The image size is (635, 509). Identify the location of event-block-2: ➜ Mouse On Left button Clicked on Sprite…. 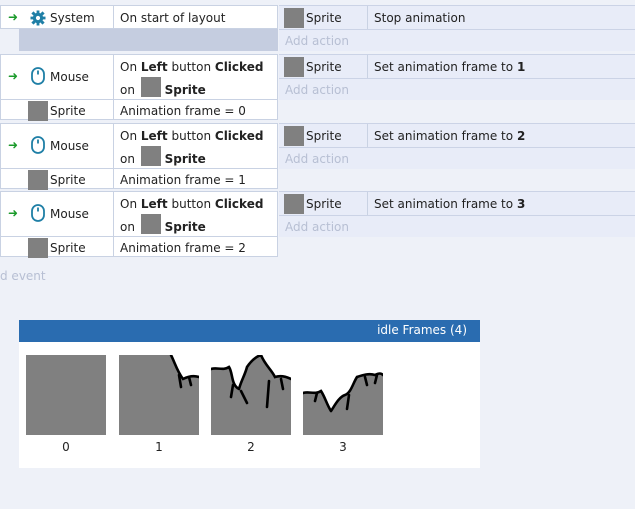
(317, 87).